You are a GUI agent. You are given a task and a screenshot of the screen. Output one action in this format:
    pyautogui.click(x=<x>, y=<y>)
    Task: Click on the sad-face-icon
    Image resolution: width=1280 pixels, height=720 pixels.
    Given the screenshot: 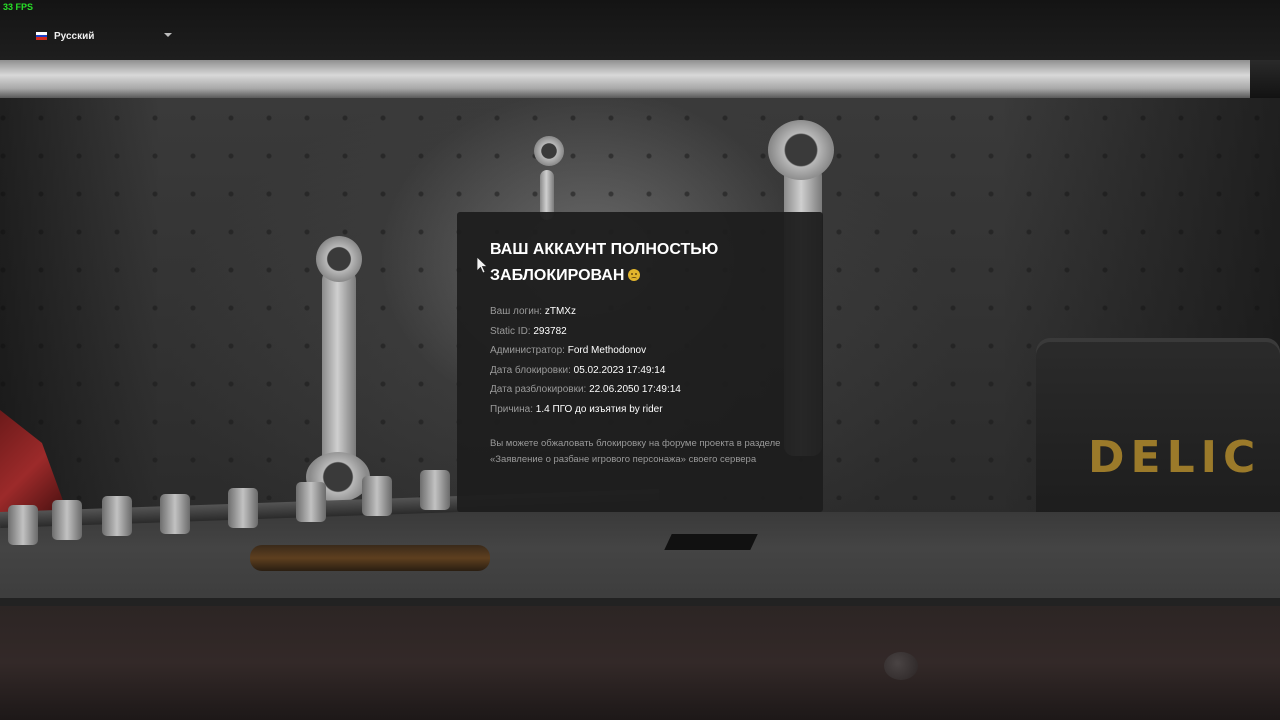 What is the action you would take?
    pyautogui.click(x=634, y=275)
    